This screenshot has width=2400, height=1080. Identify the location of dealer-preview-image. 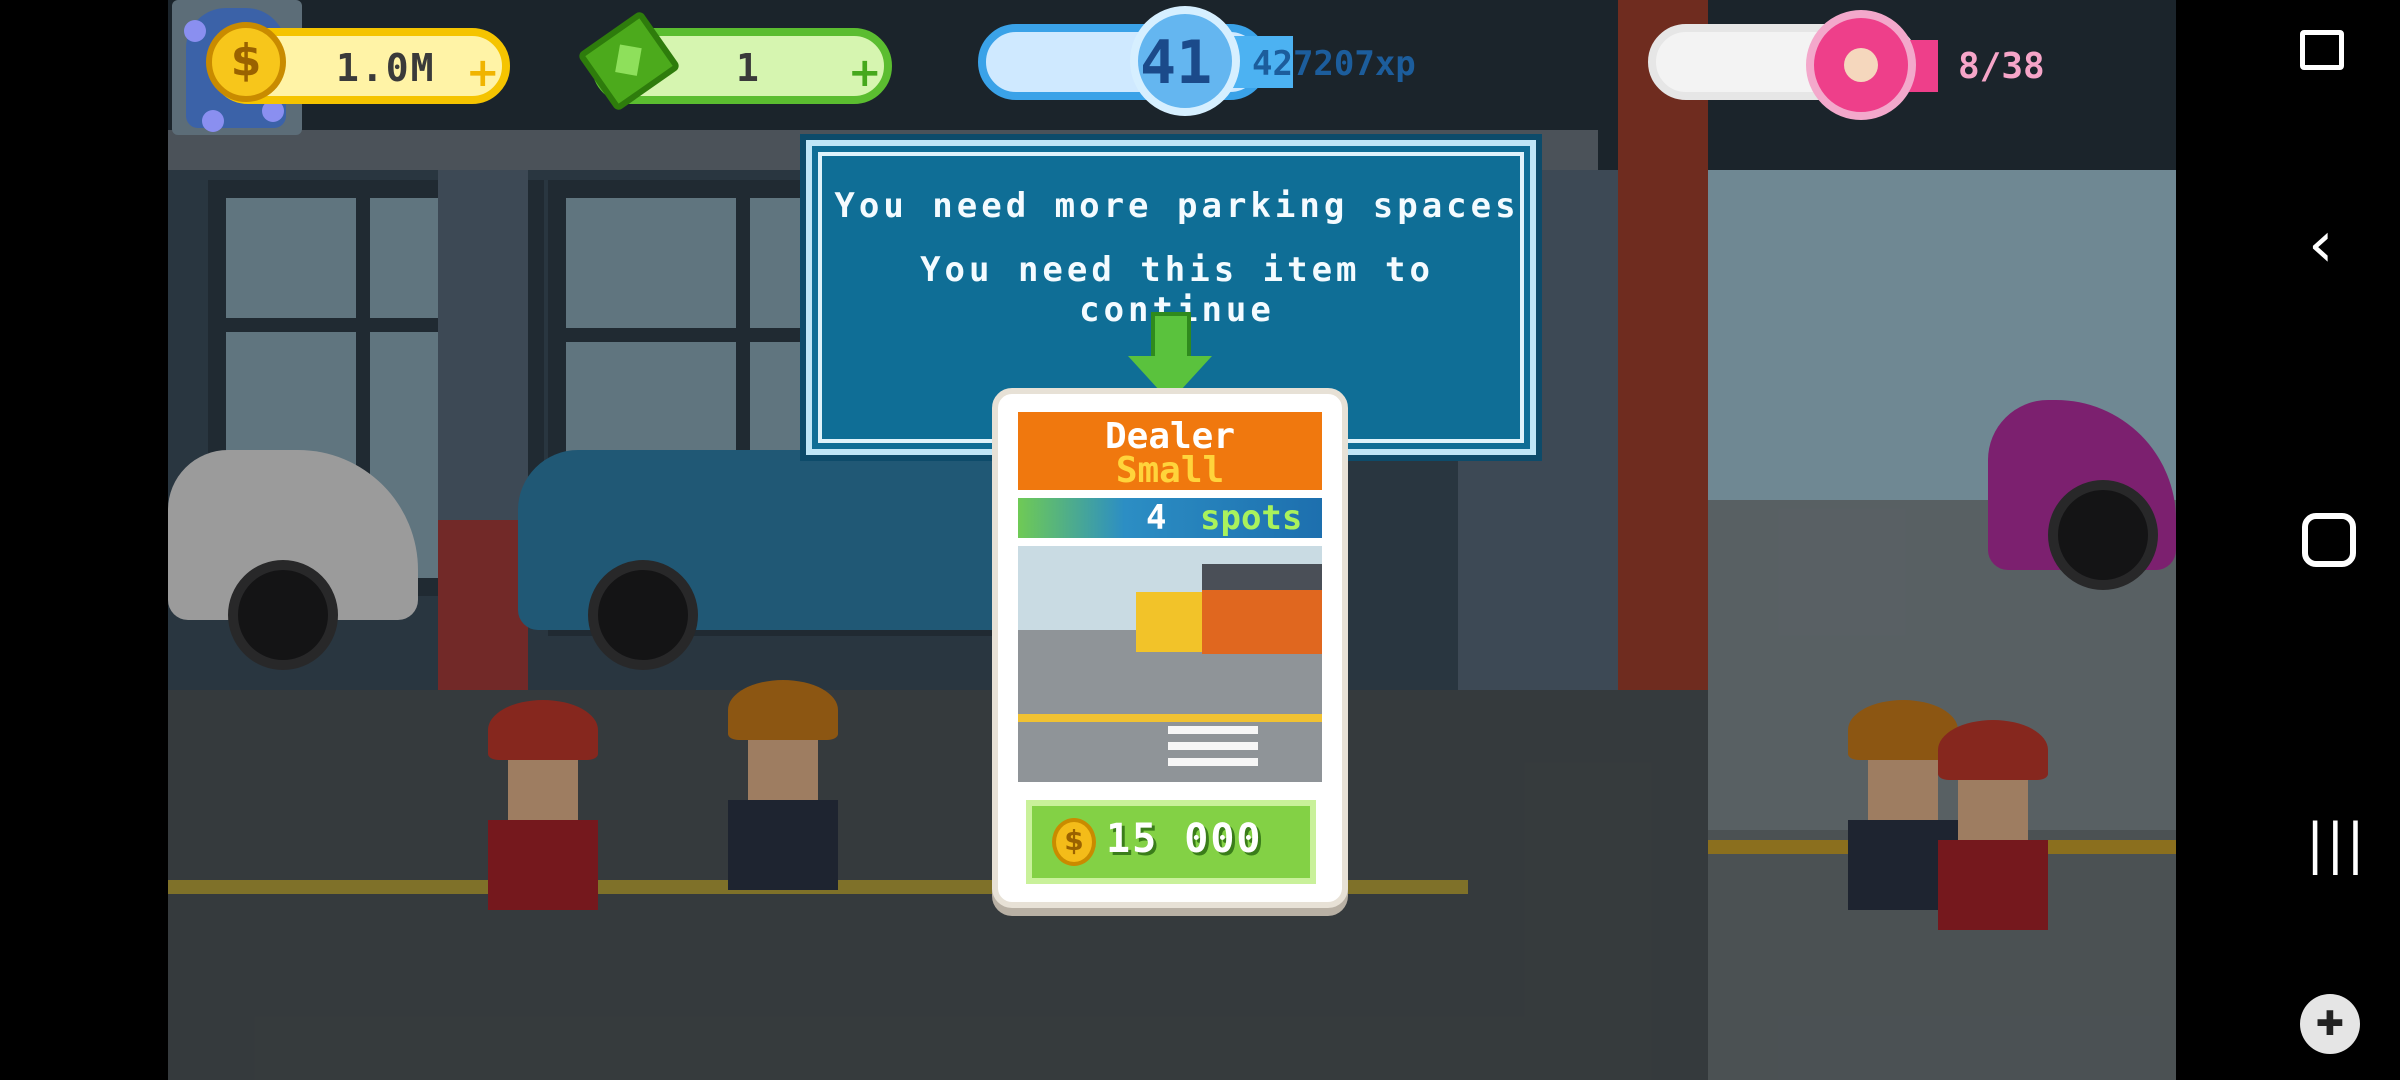
(1170, 664).